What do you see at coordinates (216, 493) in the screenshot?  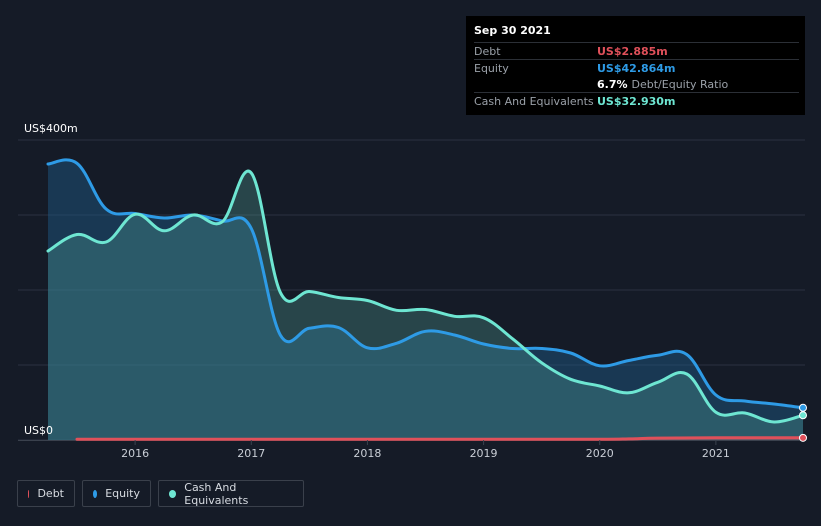 I see `legend-cash-label: Cash And Equivalents` at bounding box center [216, 493].